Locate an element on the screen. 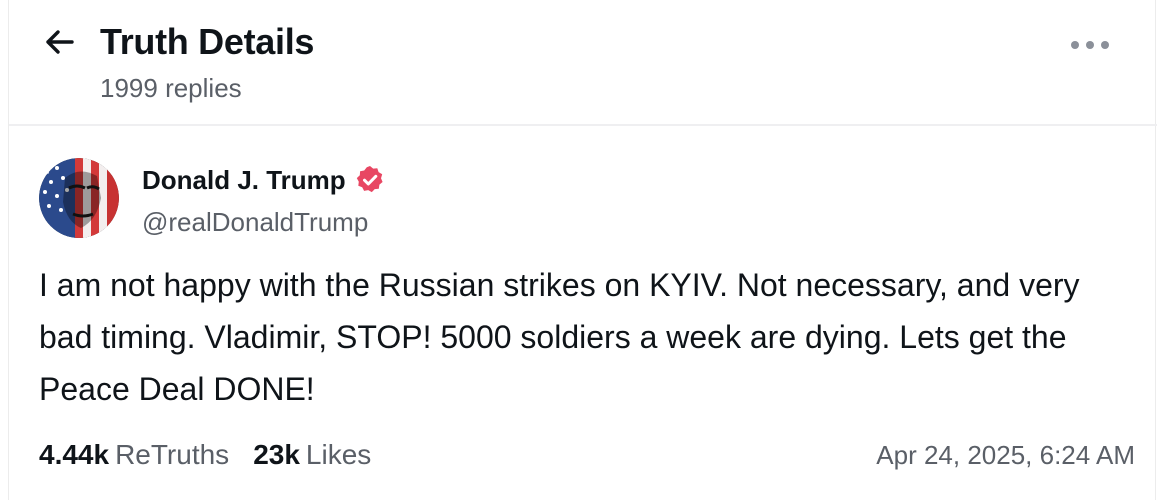 This screenshot has width=1162, height=500. likes-label: Likes is located at coordinates (338, 454).